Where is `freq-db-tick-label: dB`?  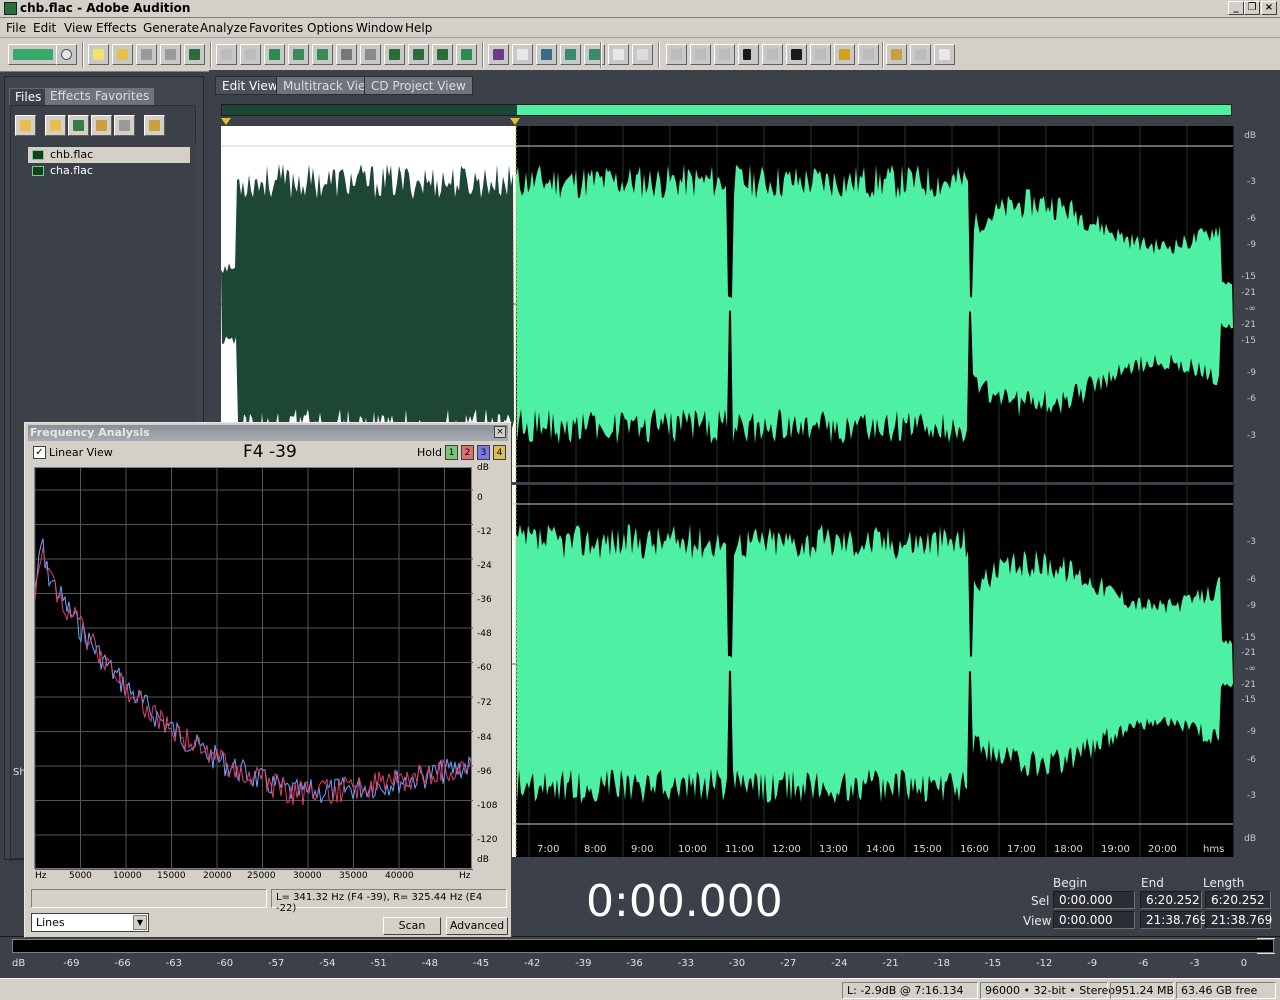 freq-db-tick-label: dB is located at coordinates (483, 860).